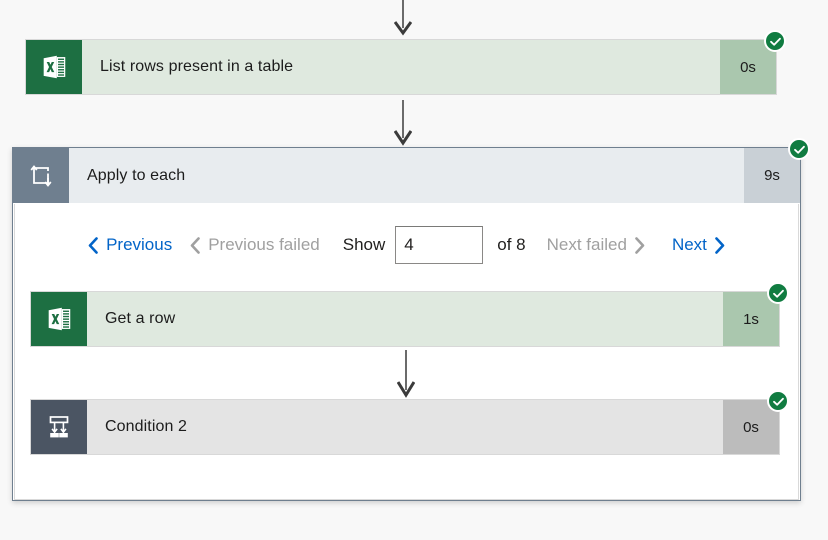 Image resolution: width=828 pixels, height=540 pixels. Describe the element at coordinates (409, 314) in the screenshot. I see `action-card-get-a-row: Get a row 1s` at that location.